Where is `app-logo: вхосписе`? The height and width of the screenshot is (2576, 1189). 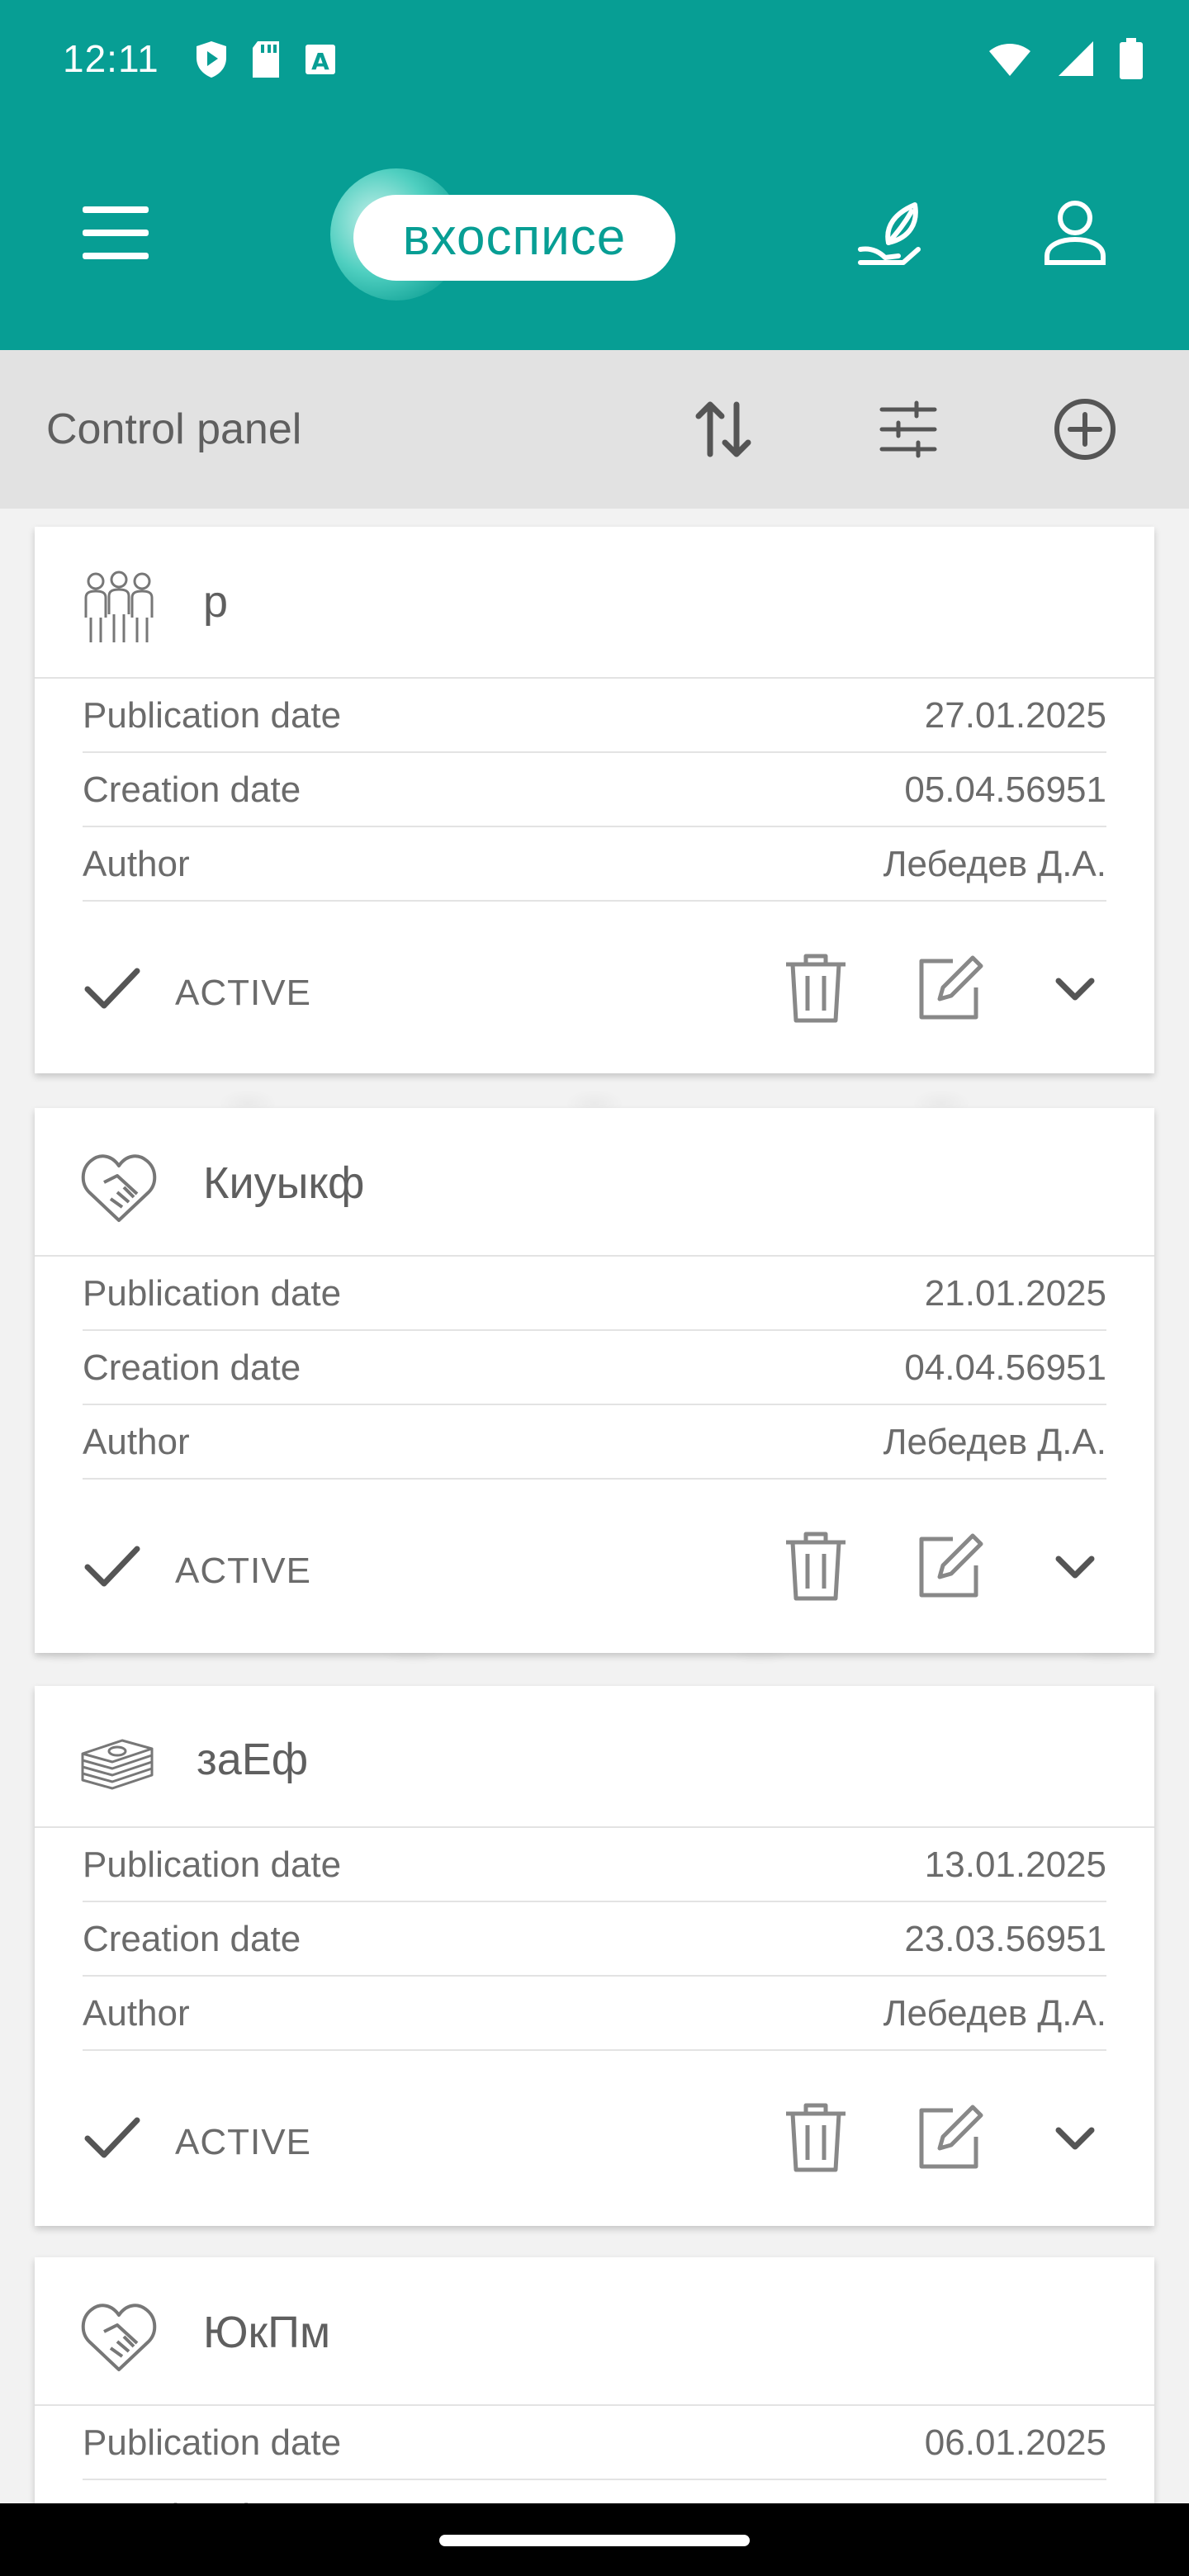
app-logo: вхосписе is located at coordinates (503, 234).